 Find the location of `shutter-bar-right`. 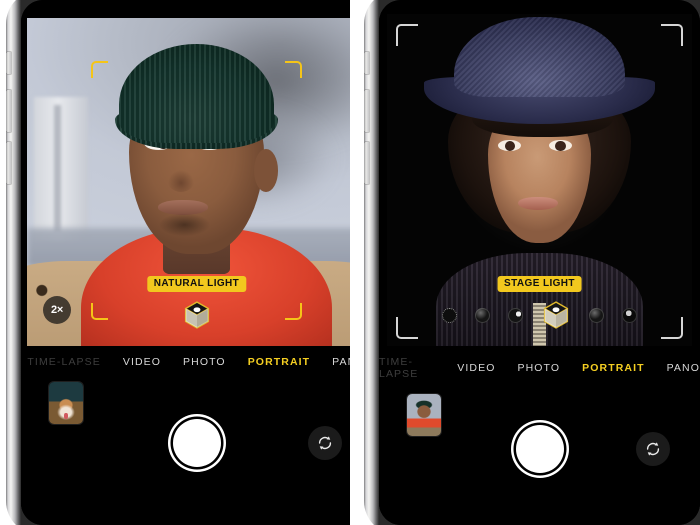

shutter-bar-right is located at coordinates (539, 455).